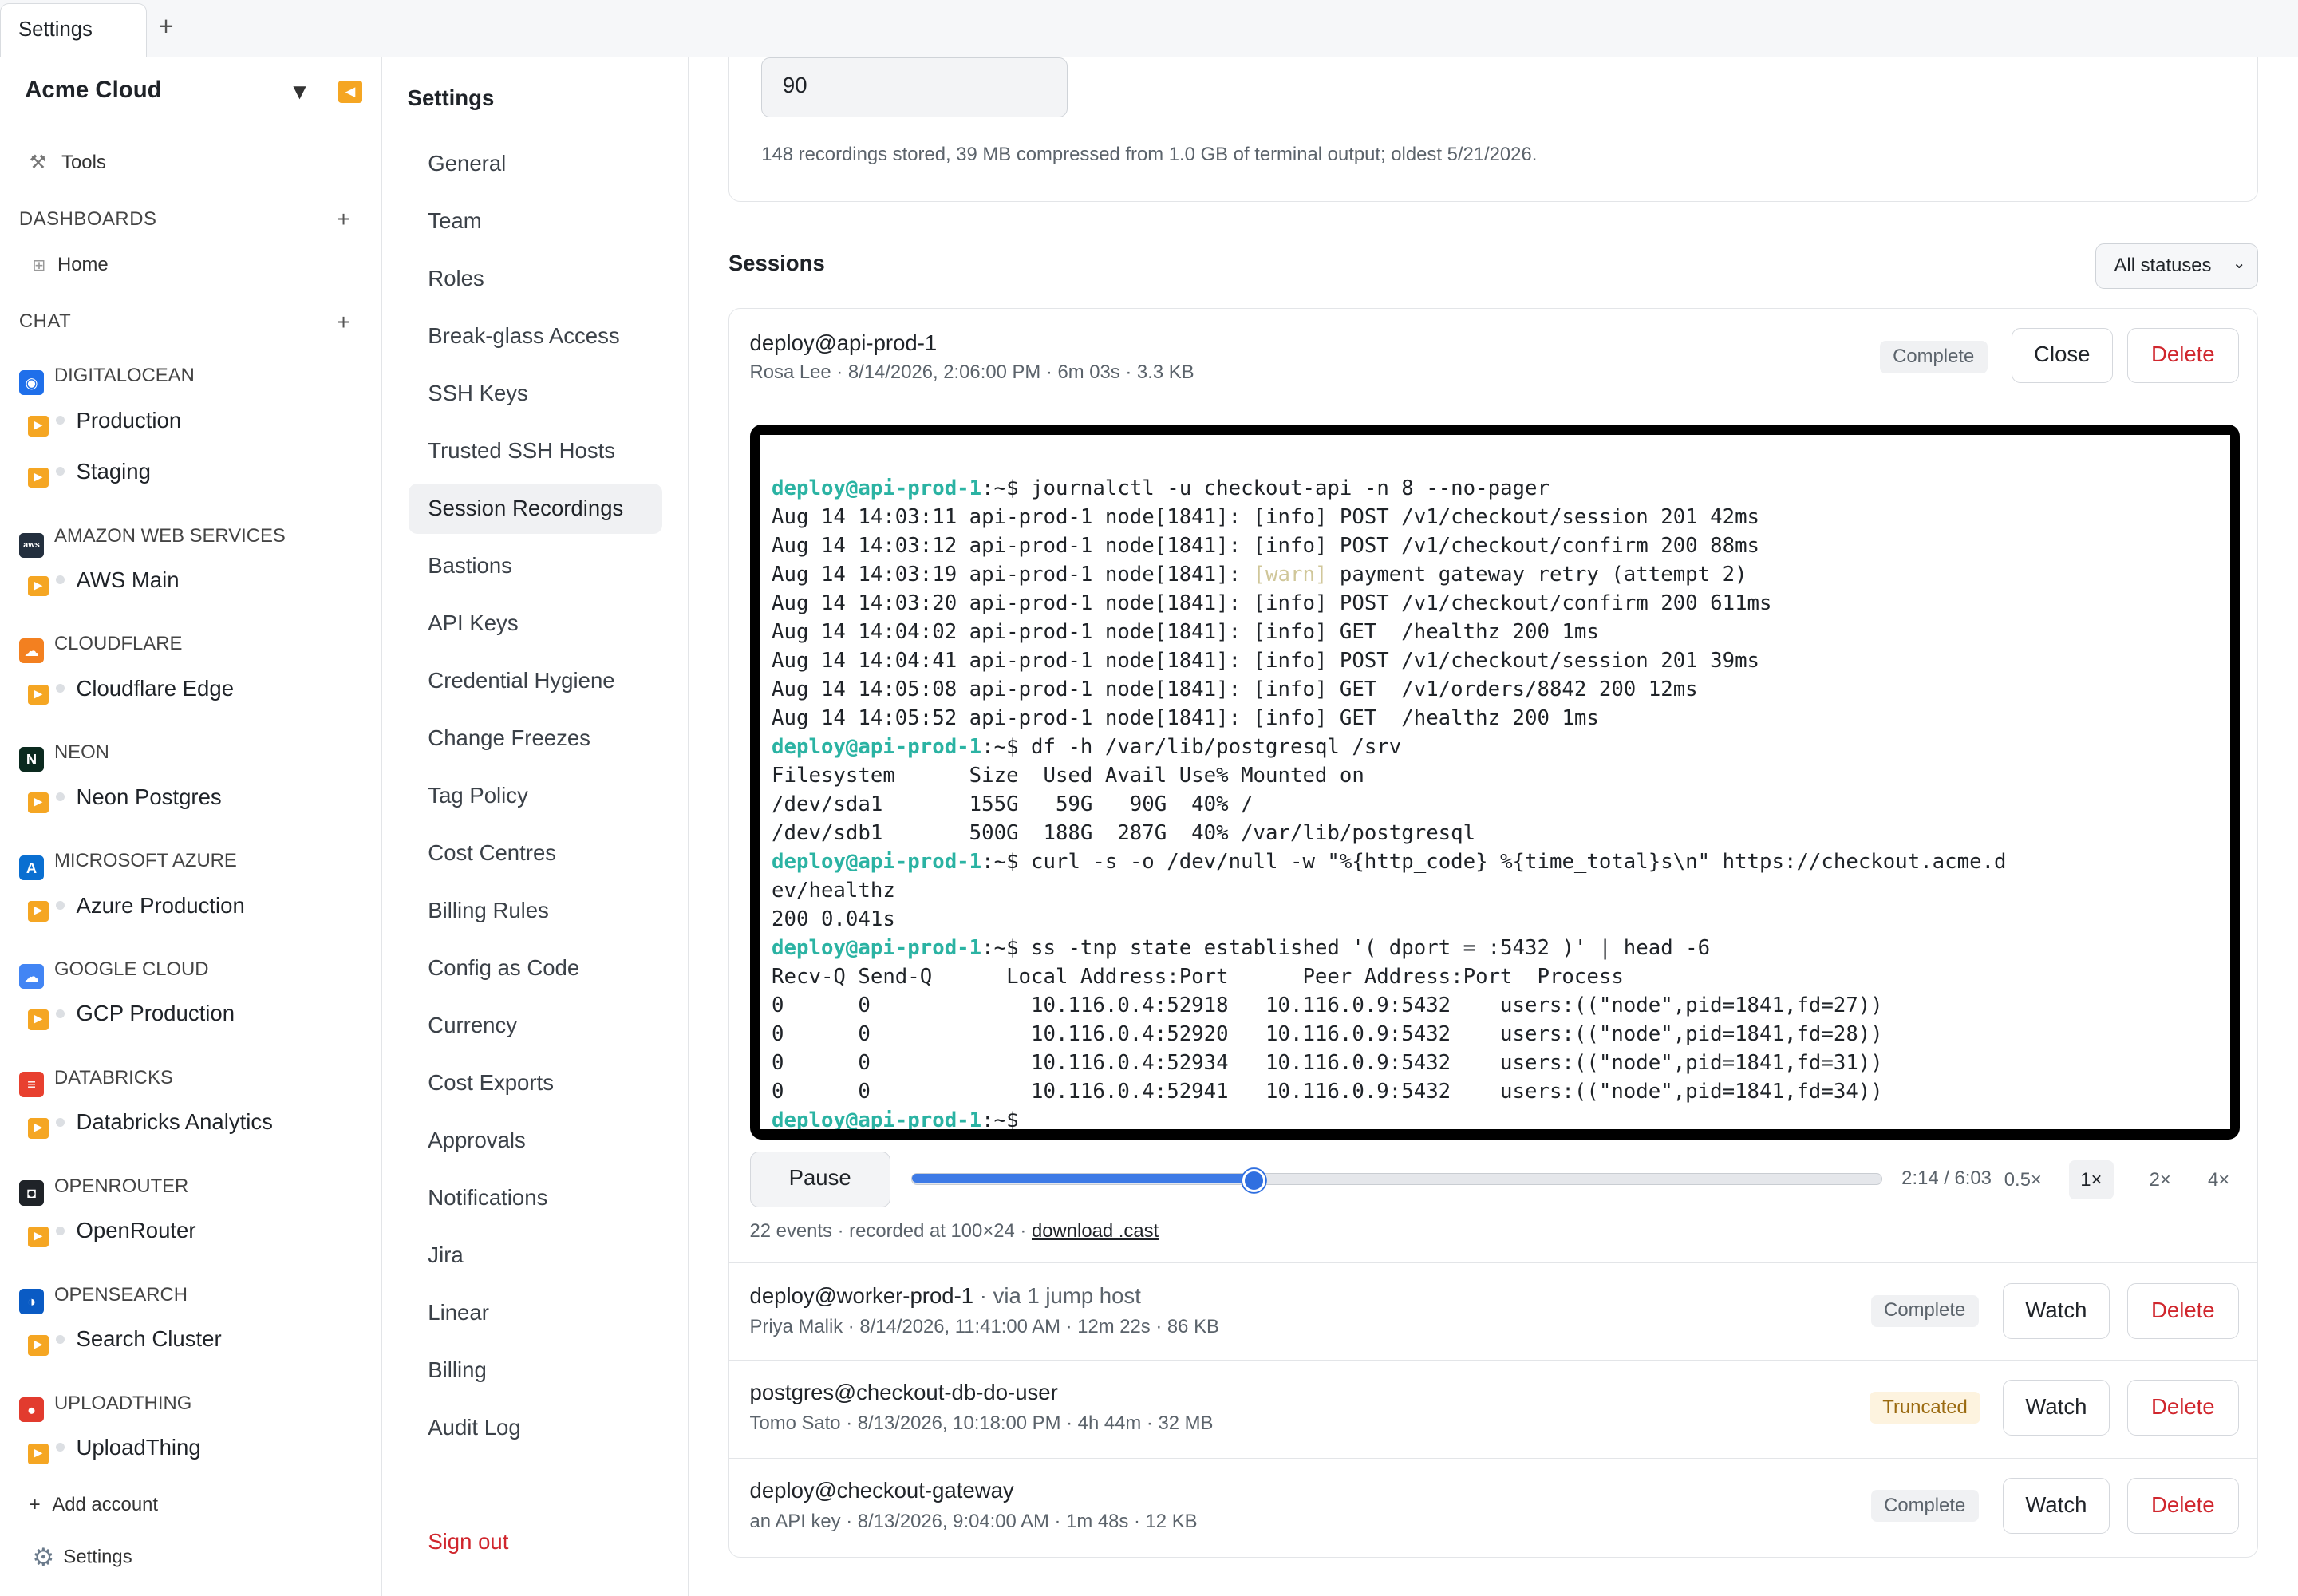  What do you see at coordinates (535, 163) in the screenshot?
I see `settings-nav-item-general: General` at bounding box center [535, 163].